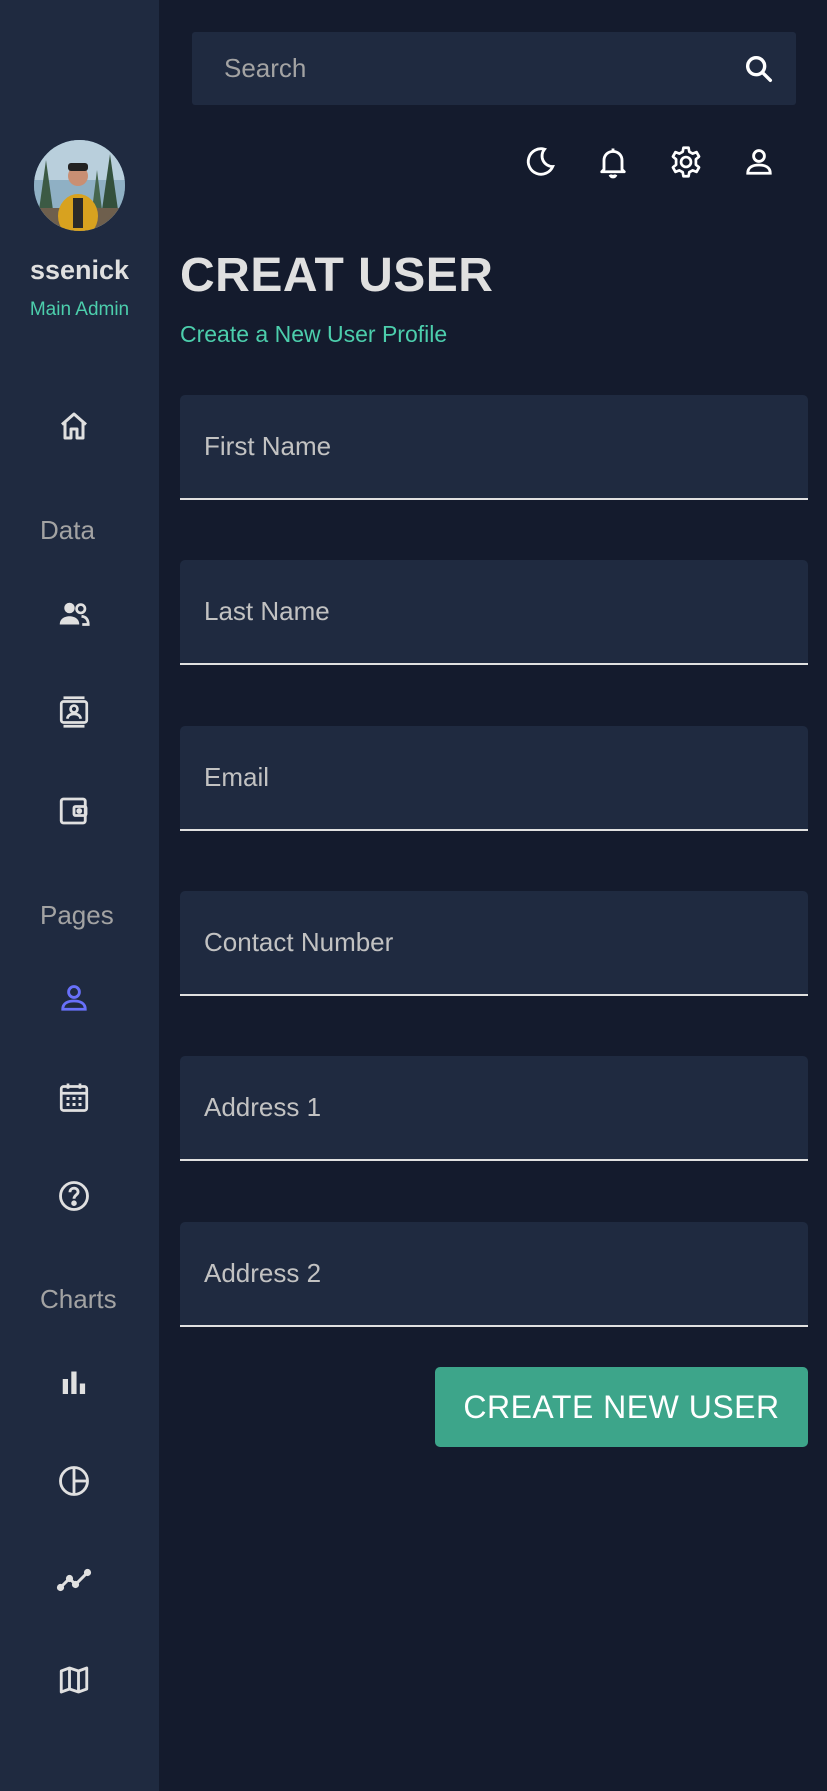  What do you see at coordinates (314, 334) in the screenshot?
I see `page-subtitle: Create a New User Profile` at bounding box center [314, 334].